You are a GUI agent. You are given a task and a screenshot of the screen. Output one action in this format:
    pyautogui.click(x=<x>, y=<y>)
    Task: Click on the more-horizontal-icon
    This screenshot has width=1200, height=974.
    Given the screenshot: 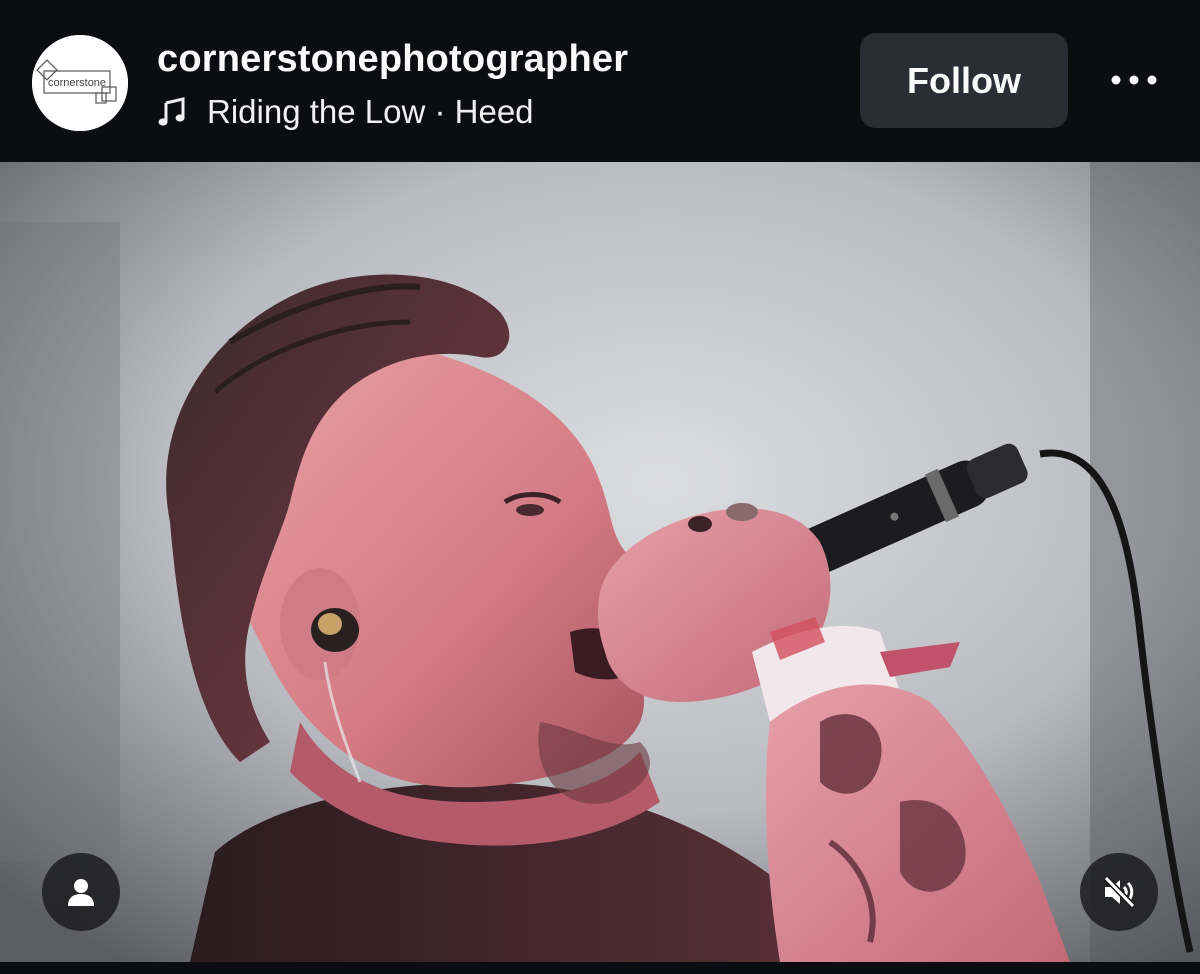 What is the action you would take?
    pyautogui.click(x=1134, y=80)
    